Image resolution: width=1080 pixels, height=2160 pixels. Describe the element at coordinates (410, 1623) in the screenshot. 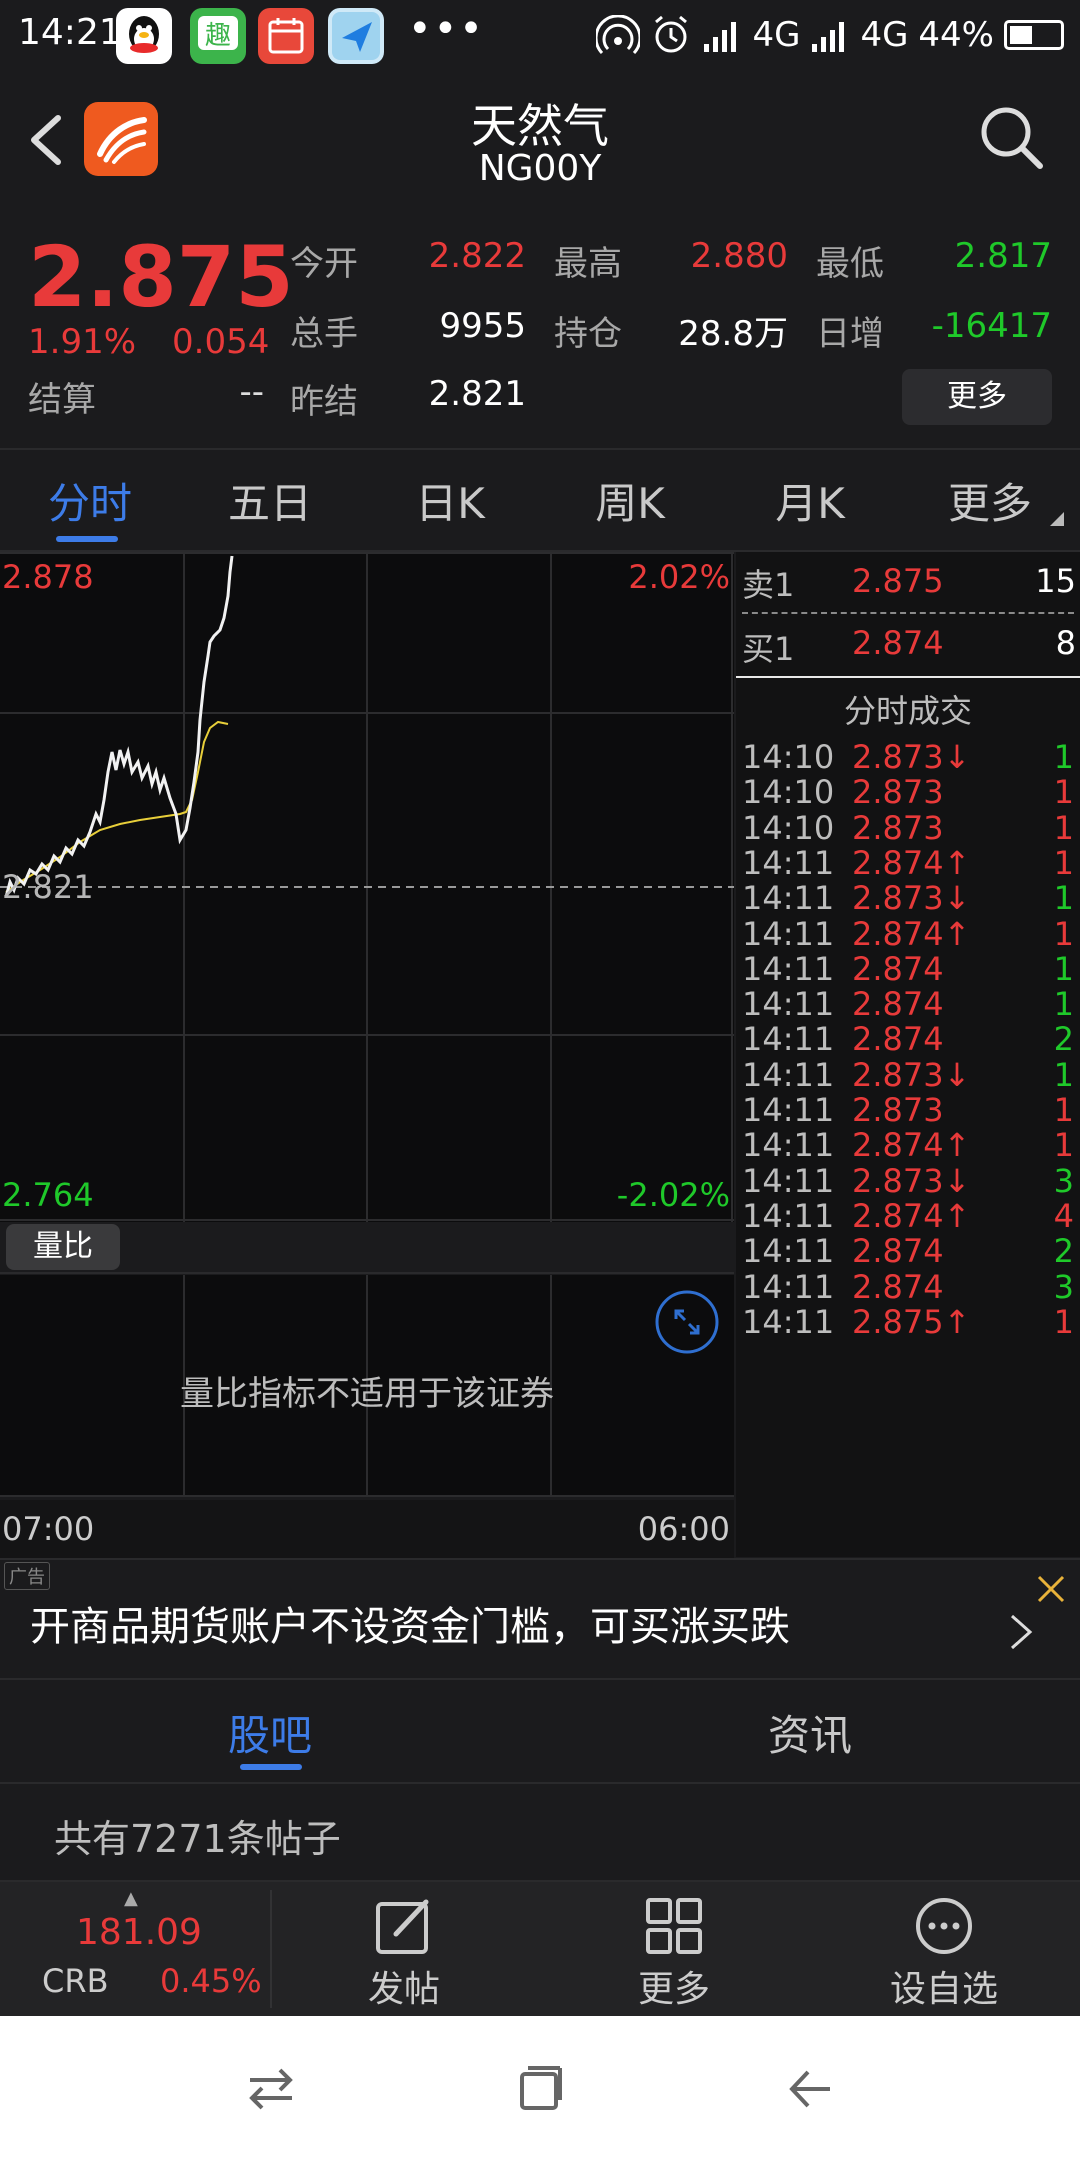

I see `ad-text: 开商品期货账户不设资金门槛，可买涨买跌` at that location.